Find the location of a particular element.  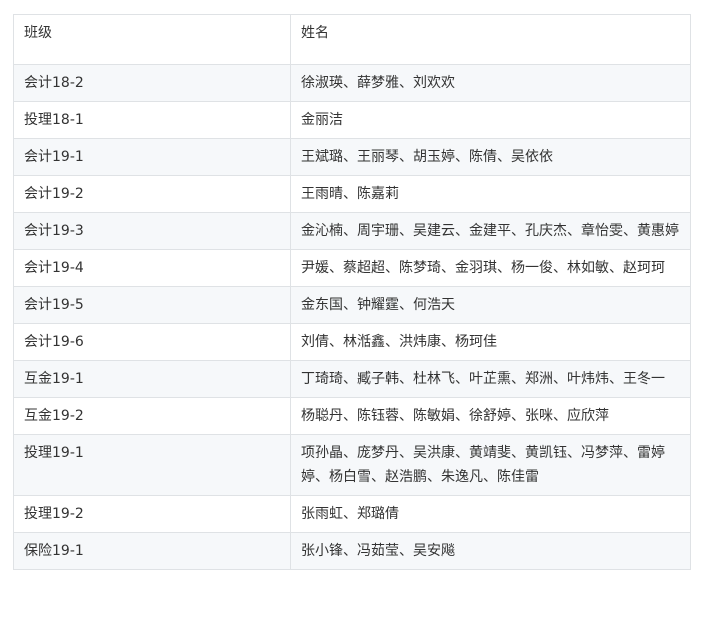

table-row: 互金19-1 丁琦琦、臧子韩、杜林飞、叶芷熏、郑洲、叶炜炜、王冬一 is located at coordinates (352, 379).